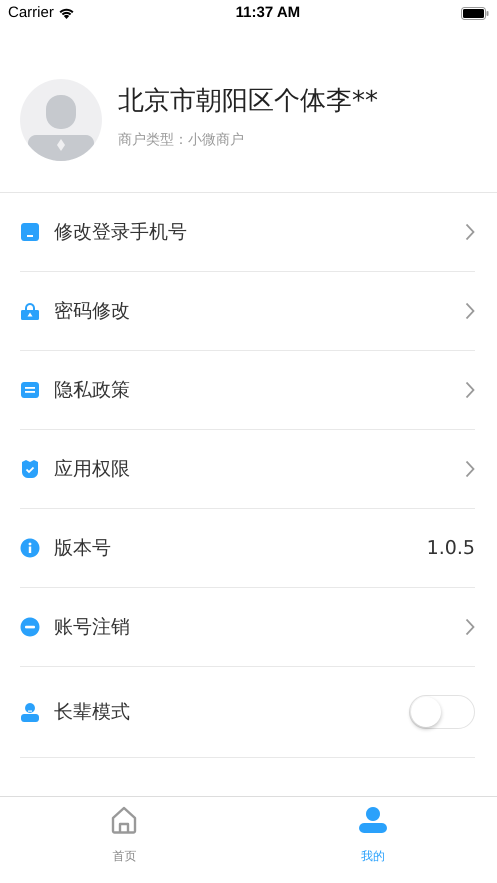 The image size is (497, 883). Describe the element at coordinates (30, 311) in the screenshot. I see `lock-icon` at that location.